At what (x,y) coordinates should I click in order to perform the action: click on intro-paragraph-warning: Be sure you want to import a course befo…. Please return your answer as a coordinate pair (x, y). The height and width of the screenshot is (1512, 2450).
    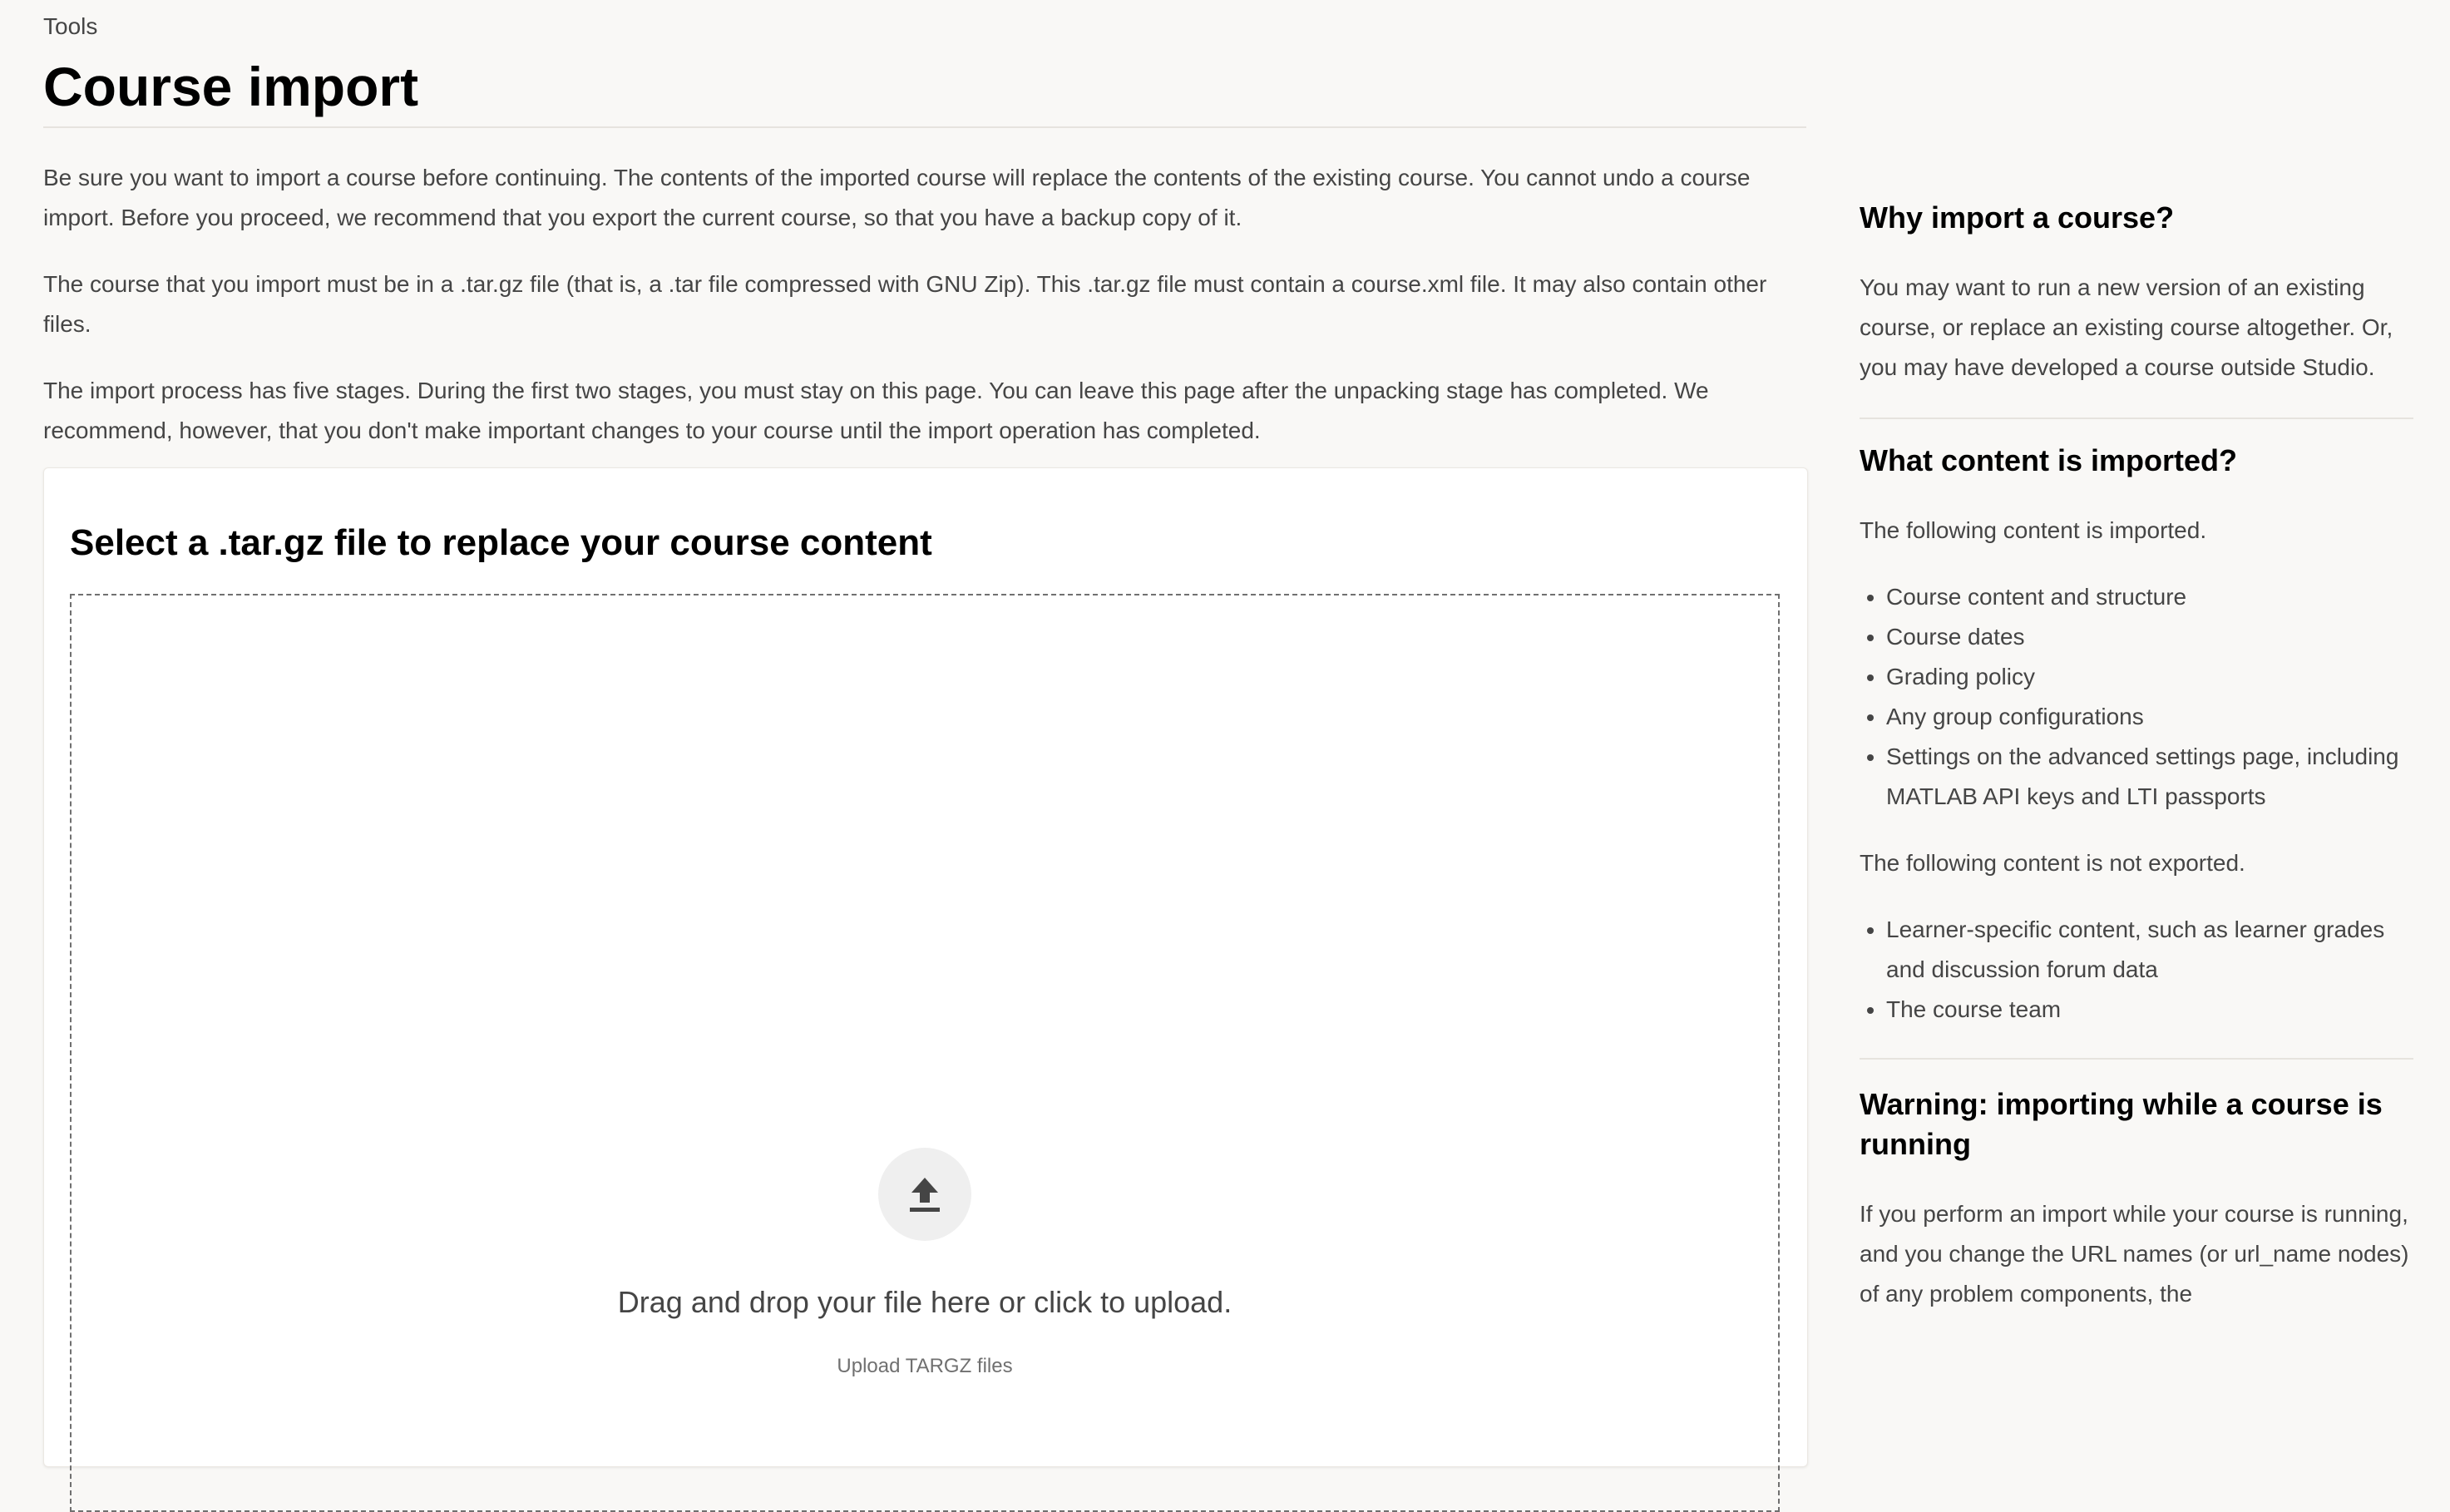
    Looking at the image, I should click on (897, 197).